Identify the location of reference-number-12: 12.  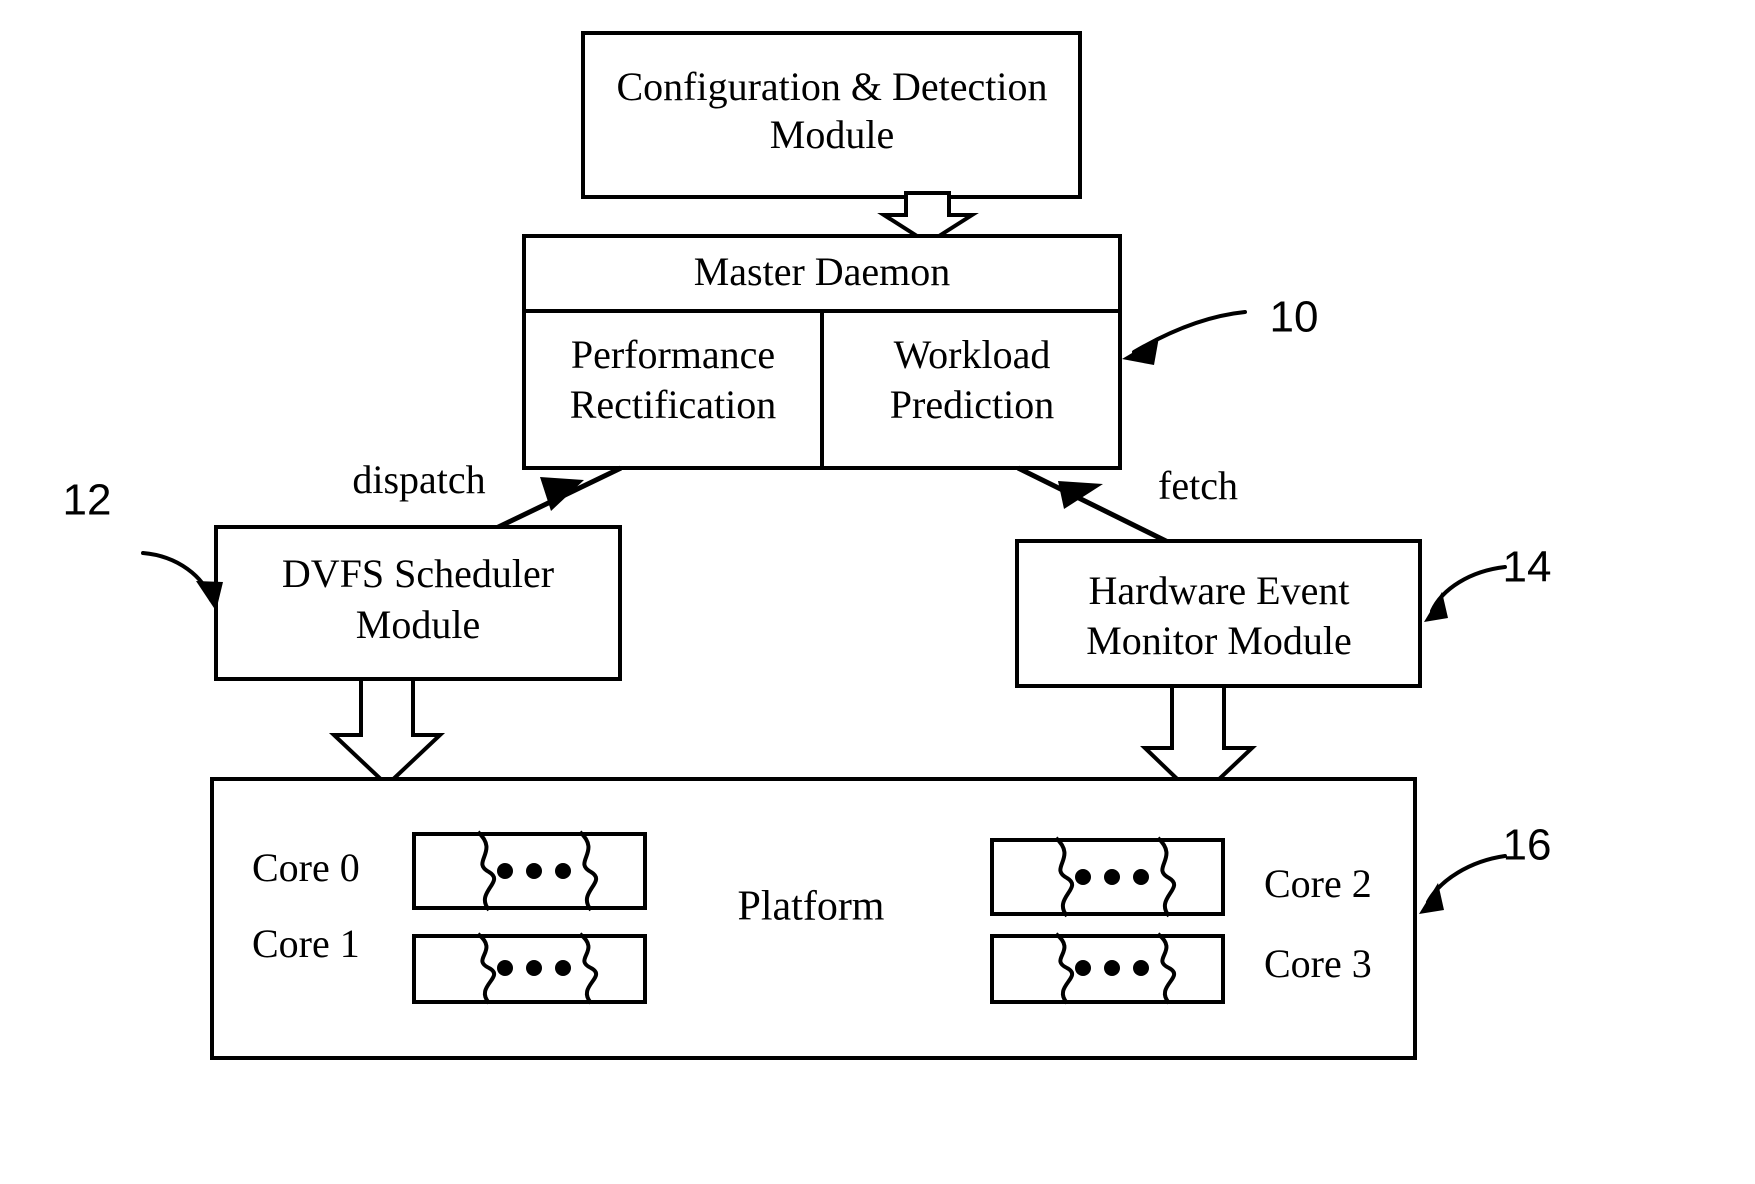
(87, 500).